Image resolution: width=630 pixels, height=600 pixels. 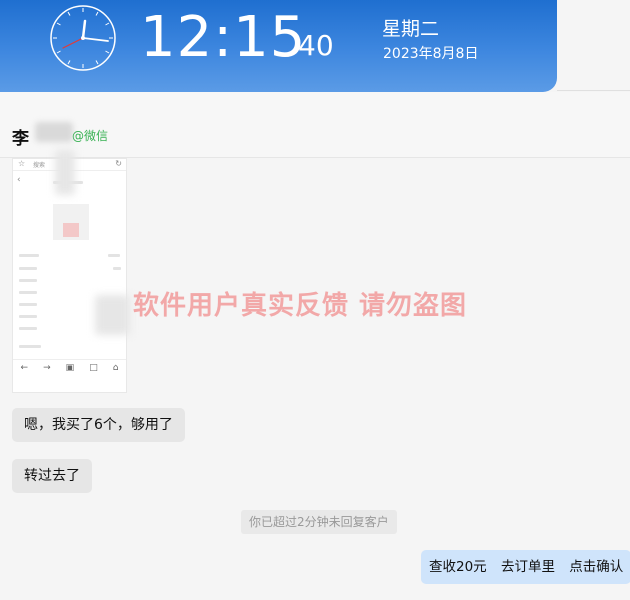 I want to click on thumb-nav-icon: ←, so click(x=24, y=367).